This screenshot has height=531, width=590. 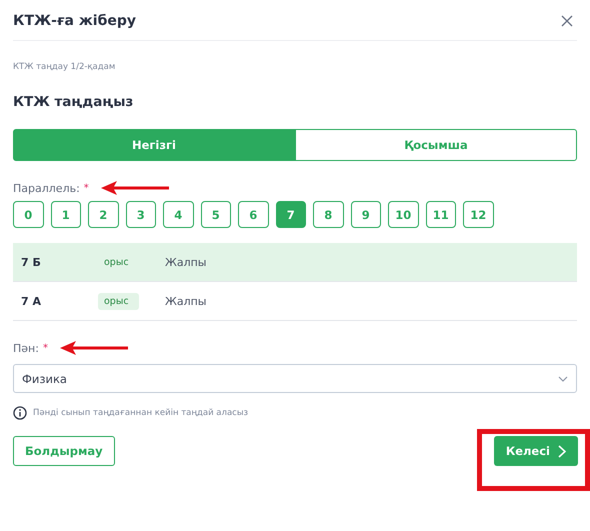 What do you see at coordinates (141, 214) in the screenshot?
I see `grade-option: 3` at bounding box center [141, 214].